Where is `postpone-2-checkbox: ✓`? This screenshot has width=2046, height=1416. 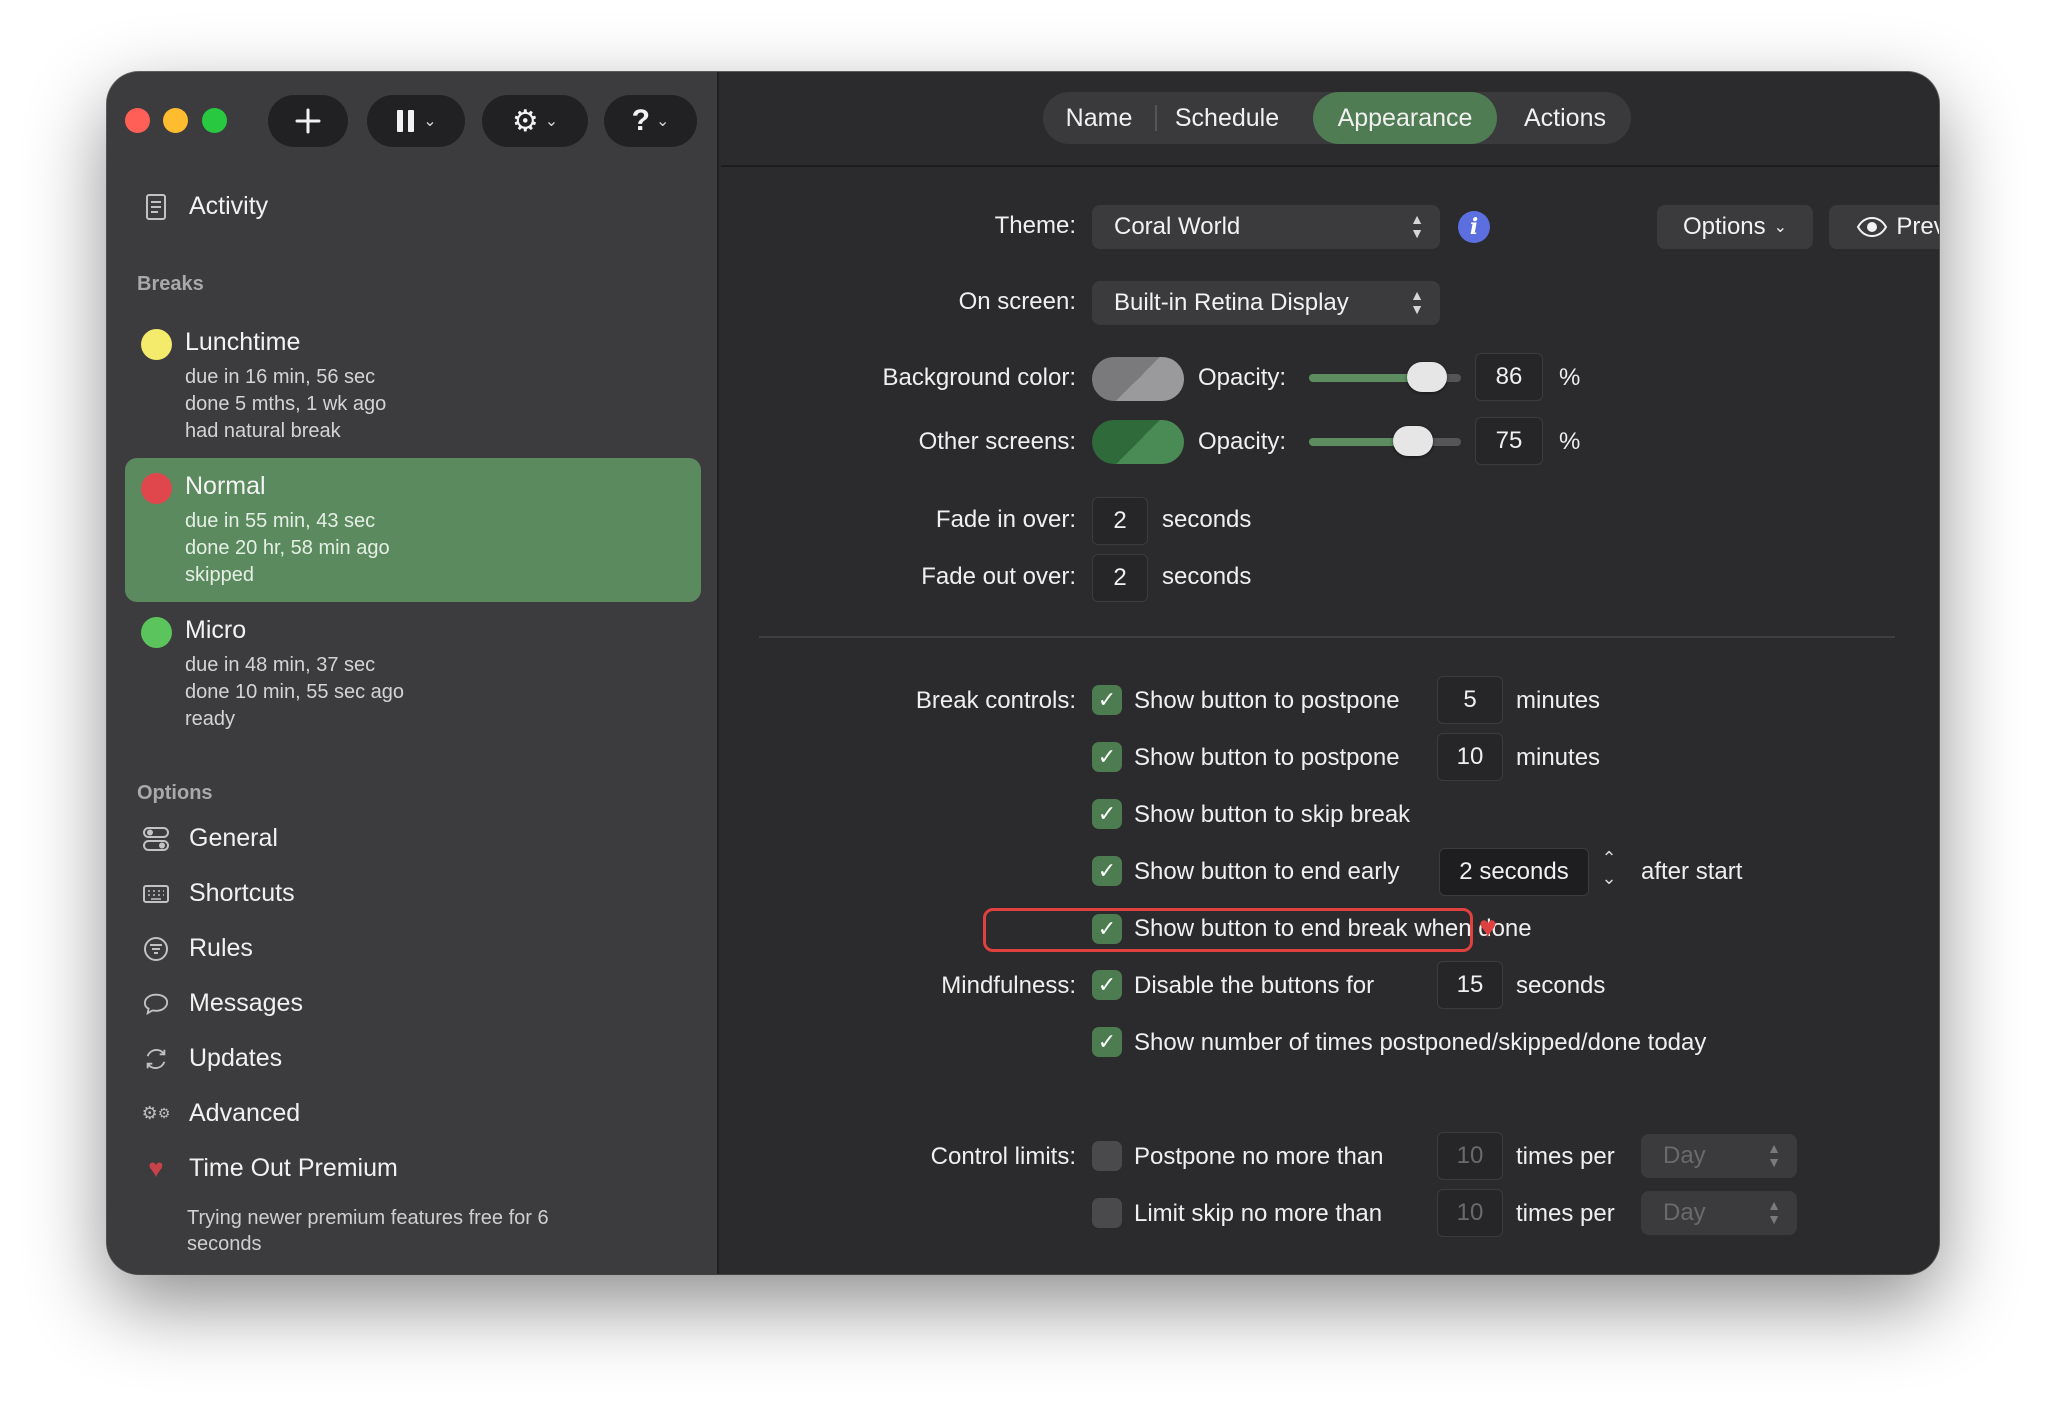 postpone-2-checkbox: ✓ is located at coordinates (1107, 757).